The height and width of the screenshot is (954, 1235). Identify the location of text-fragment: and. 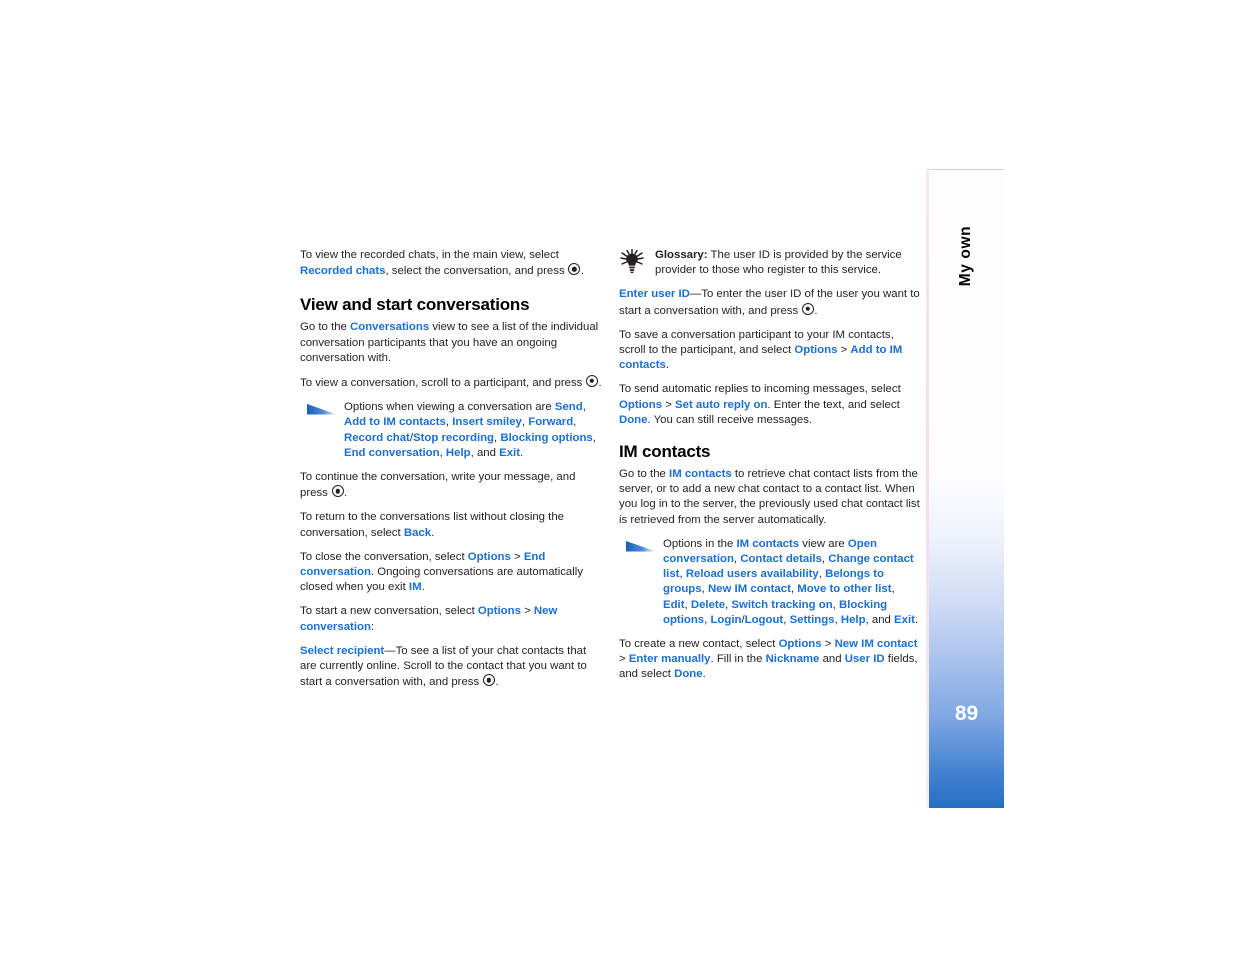
(832, 659).